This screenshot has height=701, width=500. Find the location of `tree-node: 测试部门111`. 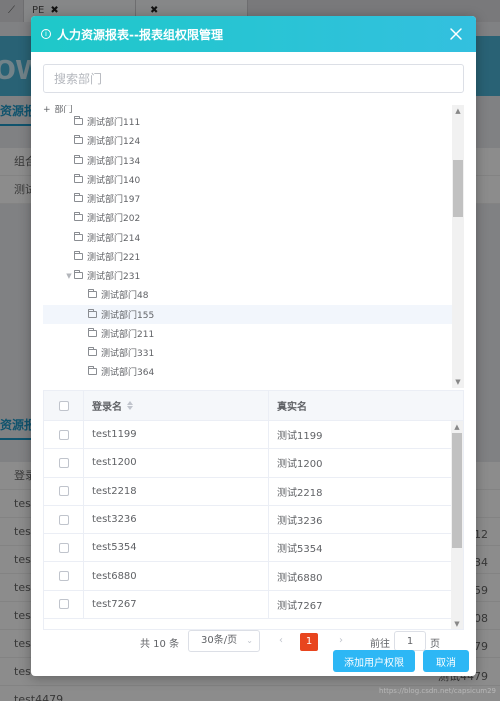

tree-node: 测试部门111 is located at coordinates (247, 121).